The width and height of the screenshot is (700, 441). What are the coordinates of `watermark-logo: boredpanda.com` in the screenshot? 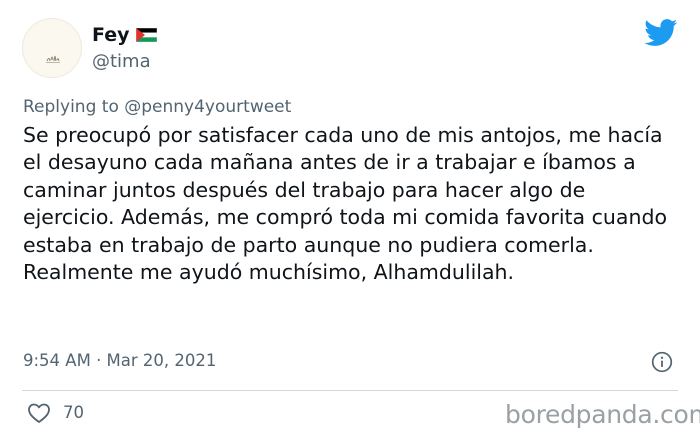 It's located at (602, 414).